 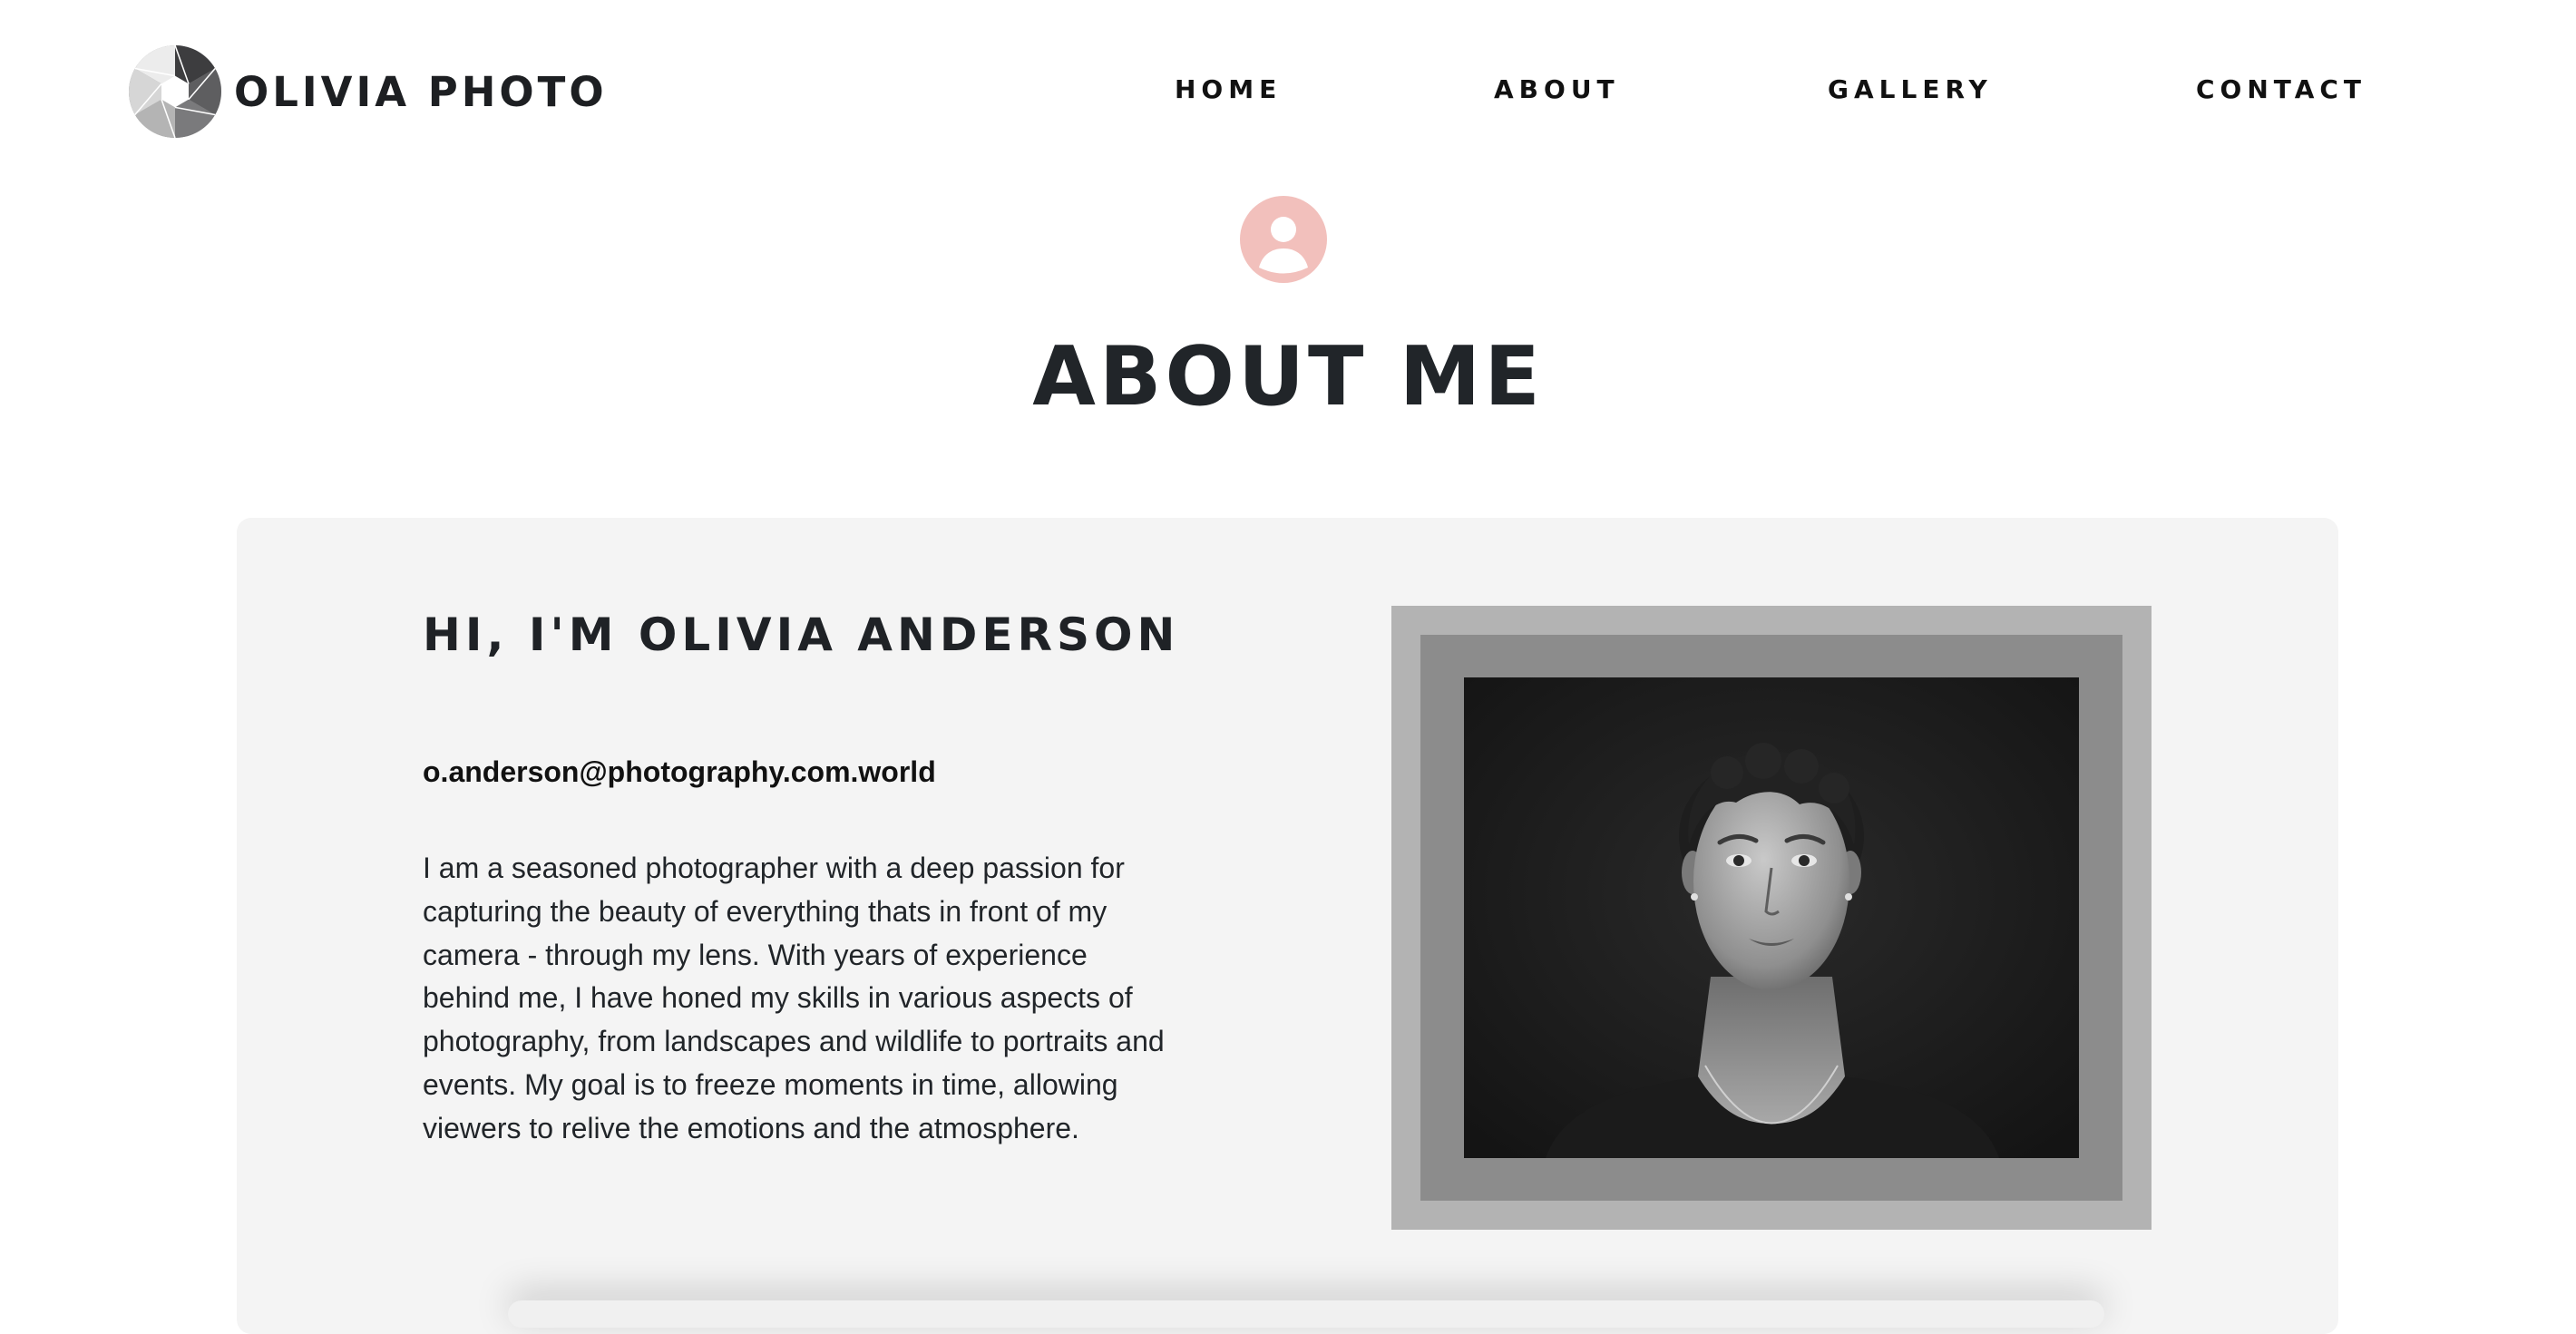 What do you see at coordinates (1228, 90) in the screenshot?
I see `nav-link-home: HOME` at bounding box center [1228, 90].